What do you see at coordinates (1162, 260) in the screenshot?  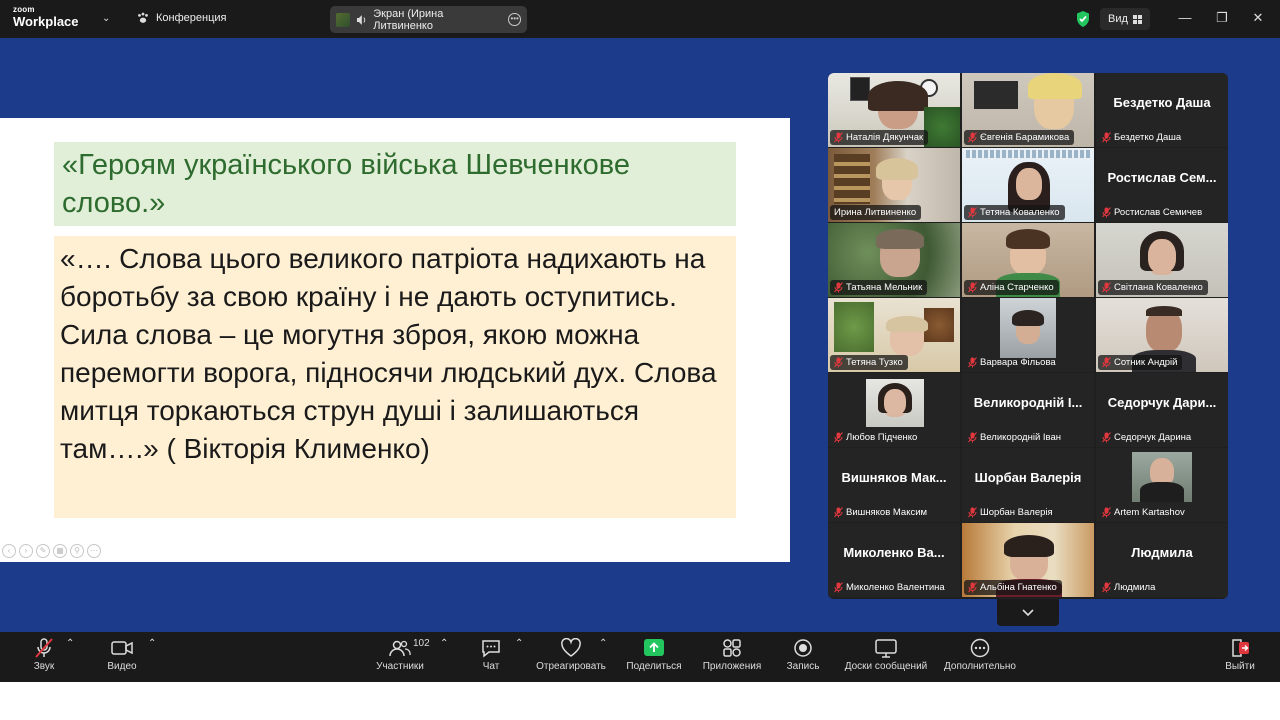 I see `video-tile: Світлана Коваленко` at bounding box center [1162, 260].